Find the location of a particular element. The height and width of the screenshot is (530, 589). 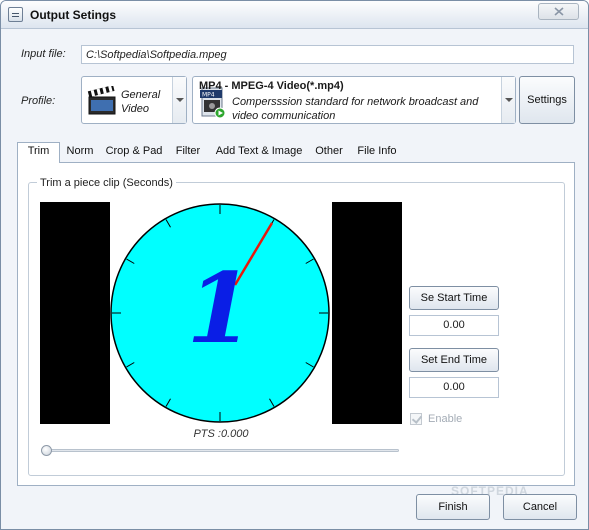

timeline-slider-thumb is located at coordinates (46, 450).